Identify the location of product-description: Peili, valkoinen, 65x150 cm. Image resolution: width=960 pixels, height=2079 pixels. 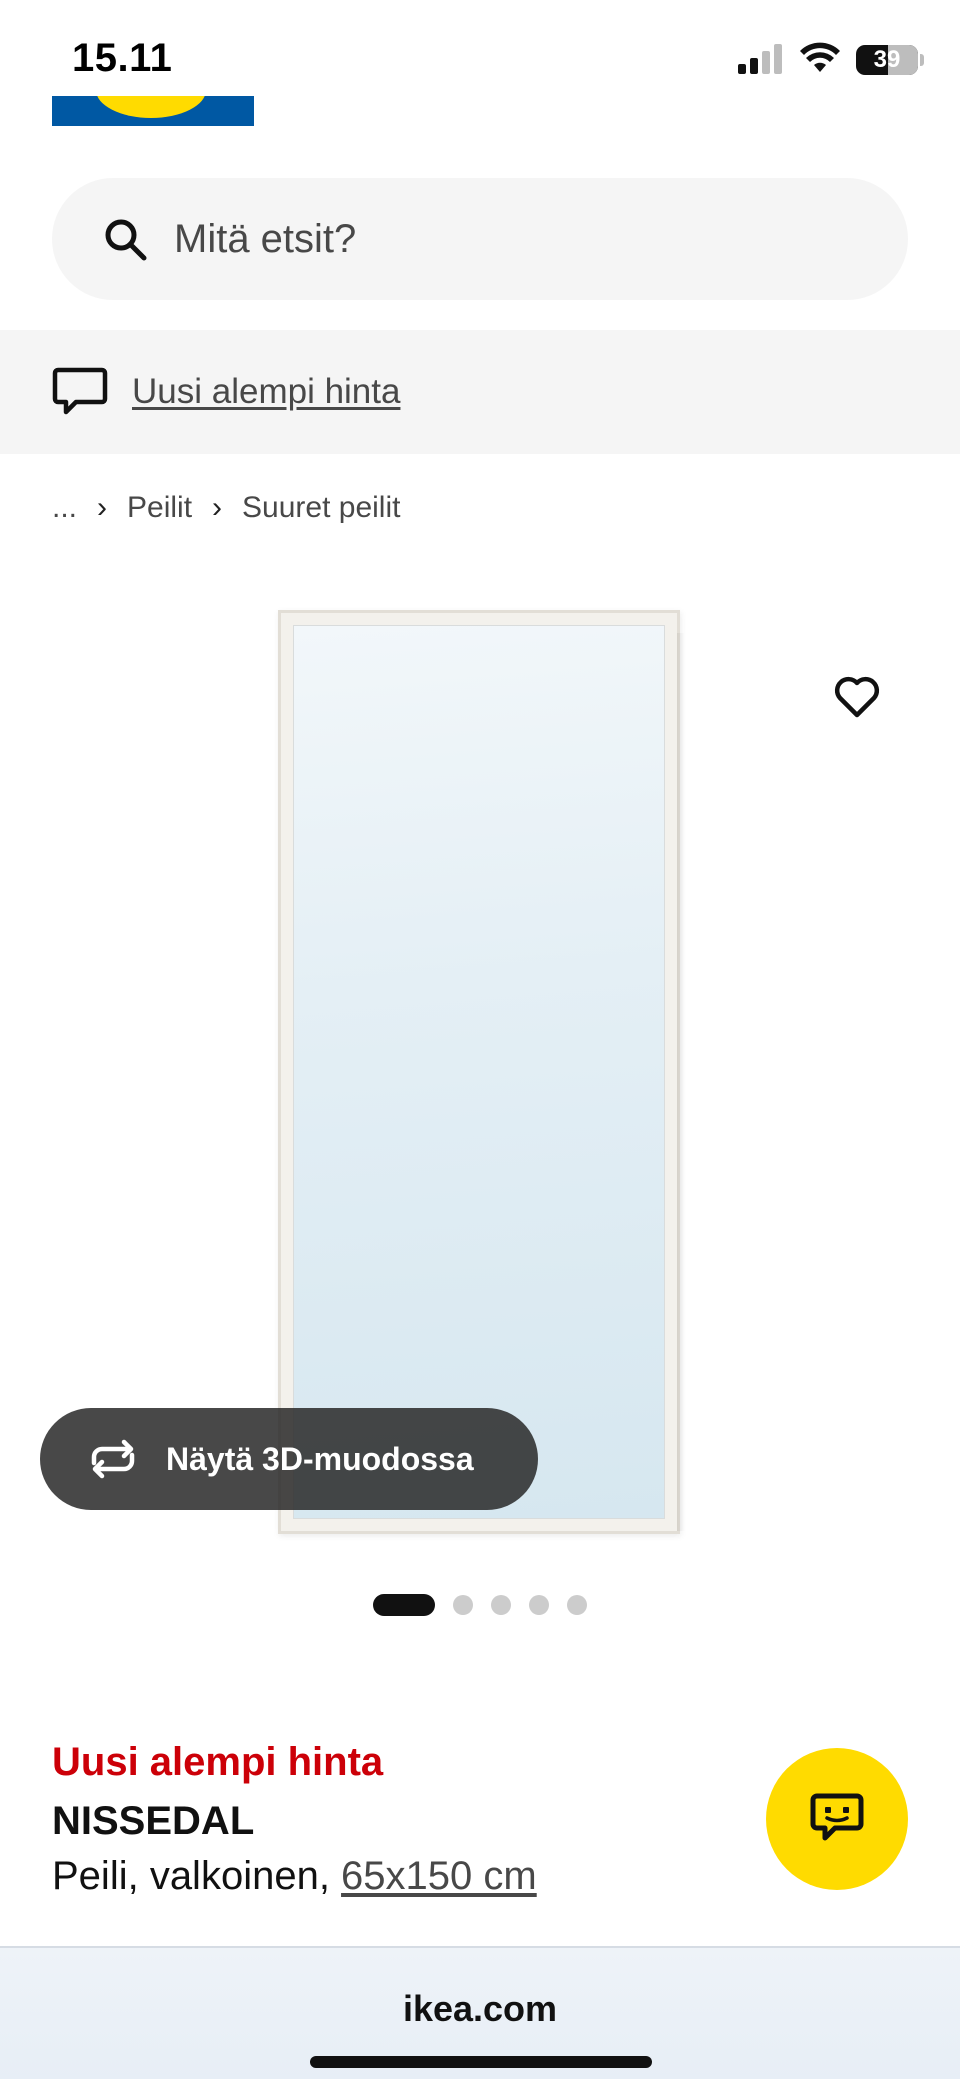
(402, 1876).